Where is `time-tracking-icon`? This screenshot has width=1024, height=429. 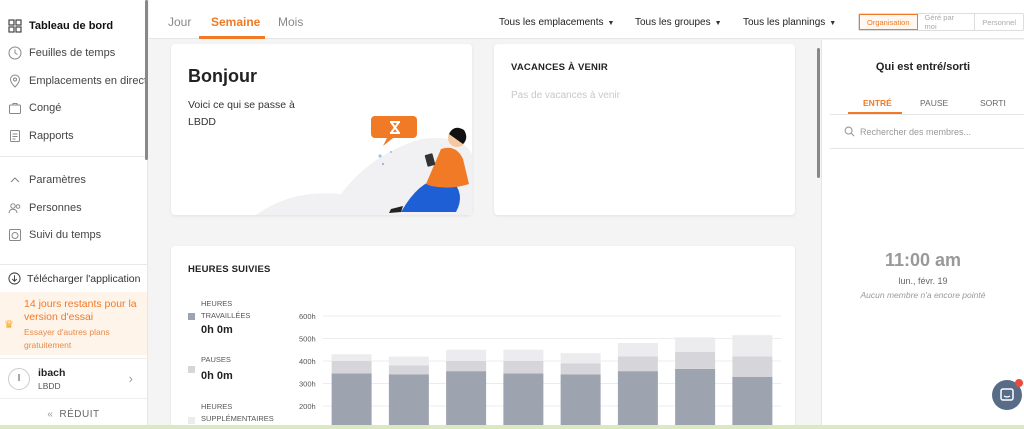
time-tracking-icon is located at coordinates (15, 235).